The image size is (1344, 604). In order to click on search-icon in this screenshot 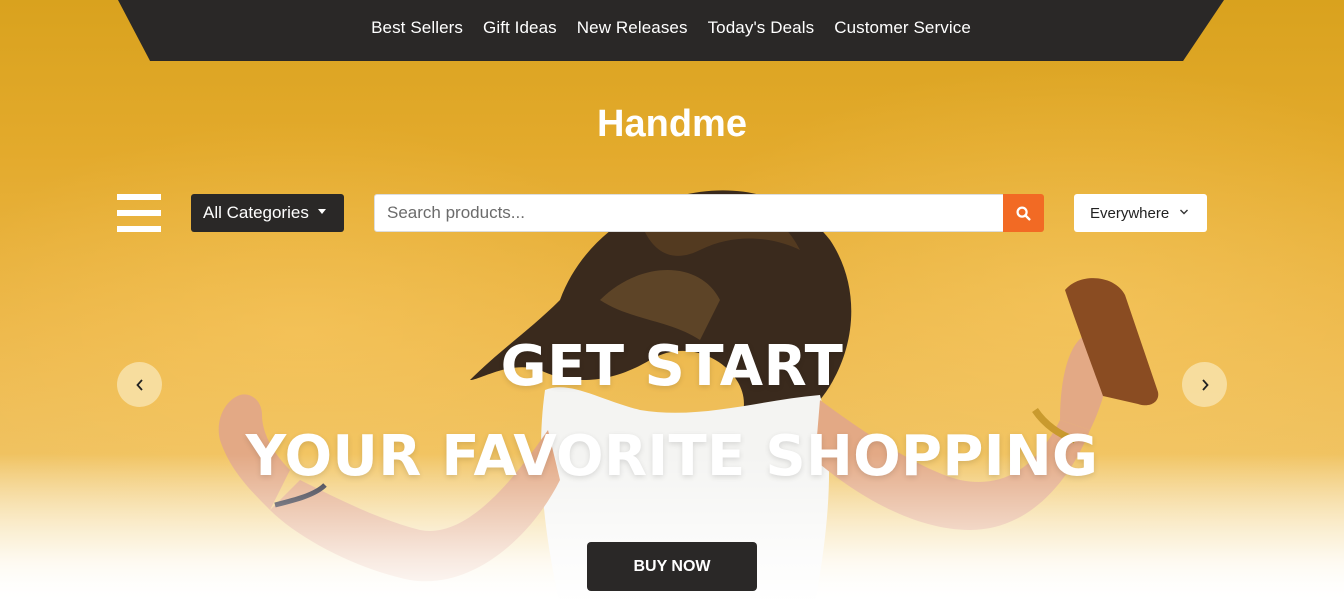, I will do `click(1023, 213)`.